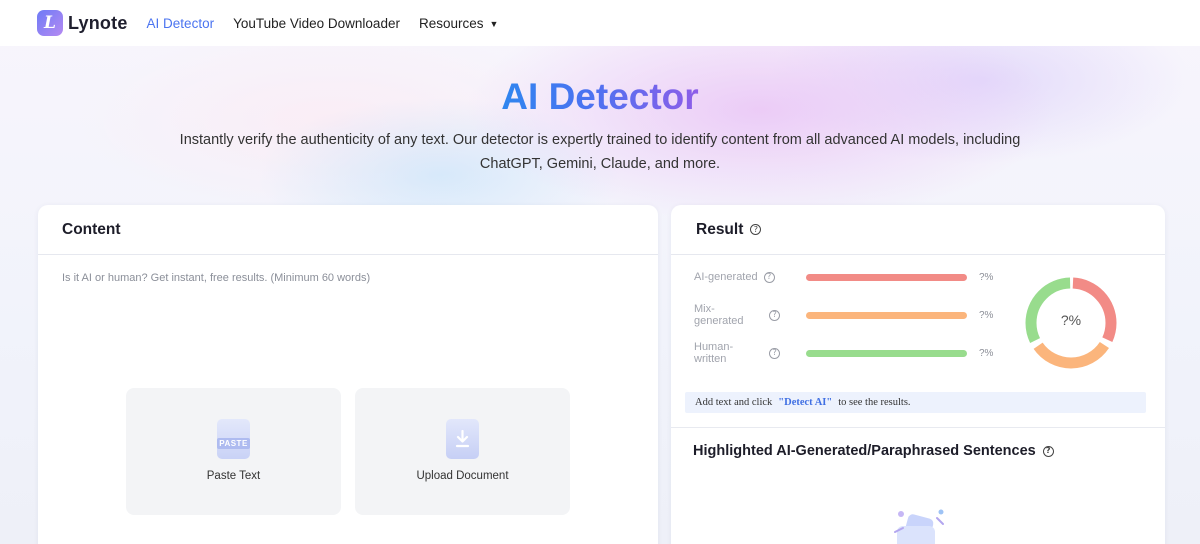  I want to click on download-arrow-icon, so click(462, 439).